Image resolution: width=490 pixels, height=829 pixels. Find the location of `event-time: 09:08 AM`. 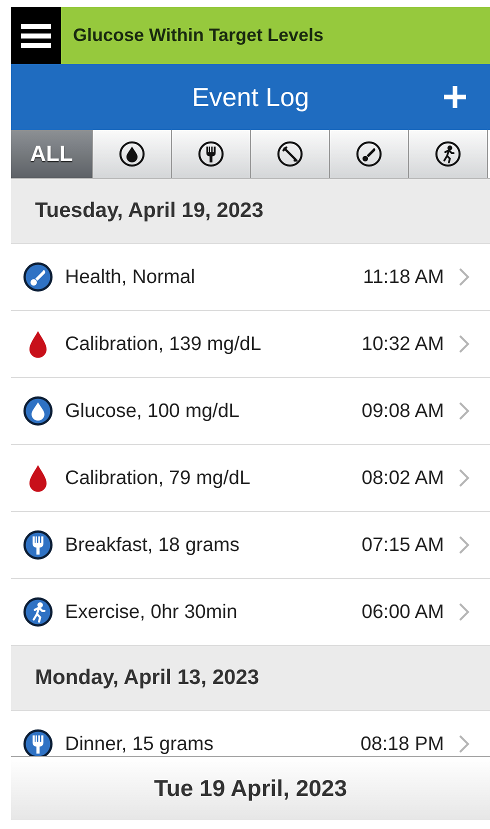

event-time: 09:08 AM is located at coordinates (403, 411).